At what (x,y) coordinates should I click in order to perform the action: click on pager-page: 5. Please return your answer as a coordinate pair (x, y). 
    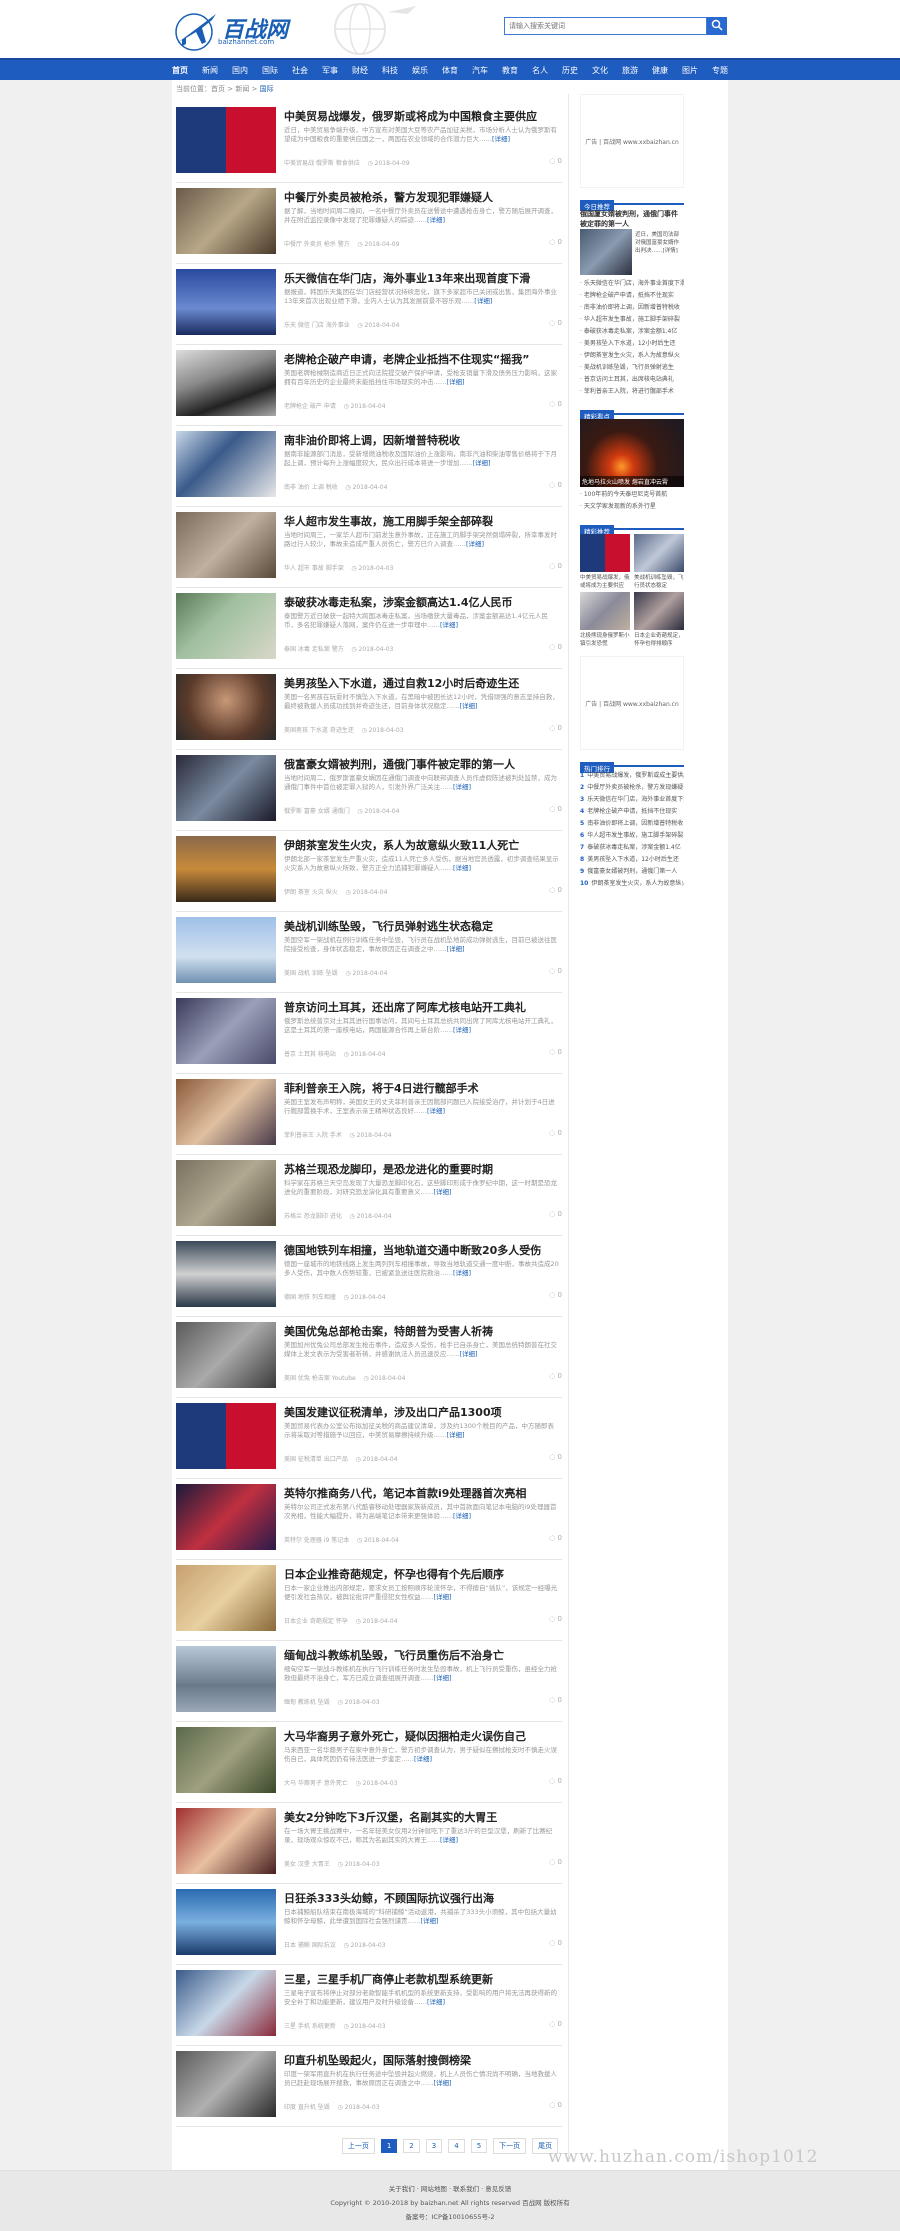
    Looking at the image, I should click on (479, 2146).